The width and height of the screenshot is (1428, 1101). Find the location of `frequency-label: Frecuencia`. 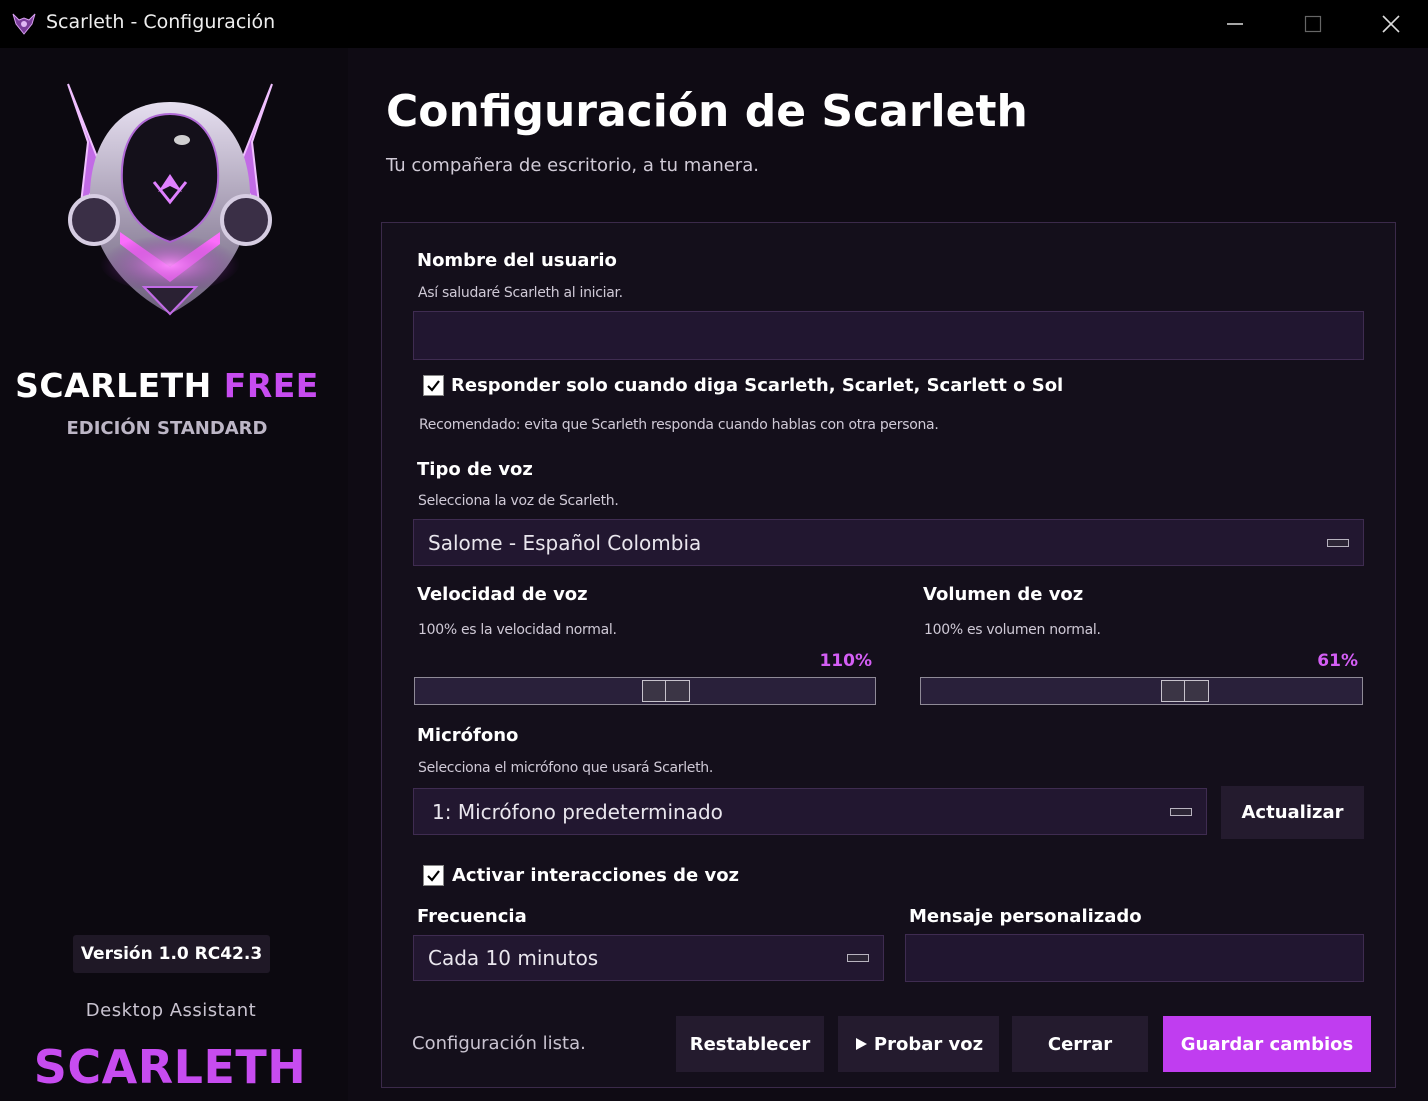

frequency-label: Frecuencia is located at coordinates (472, 916).